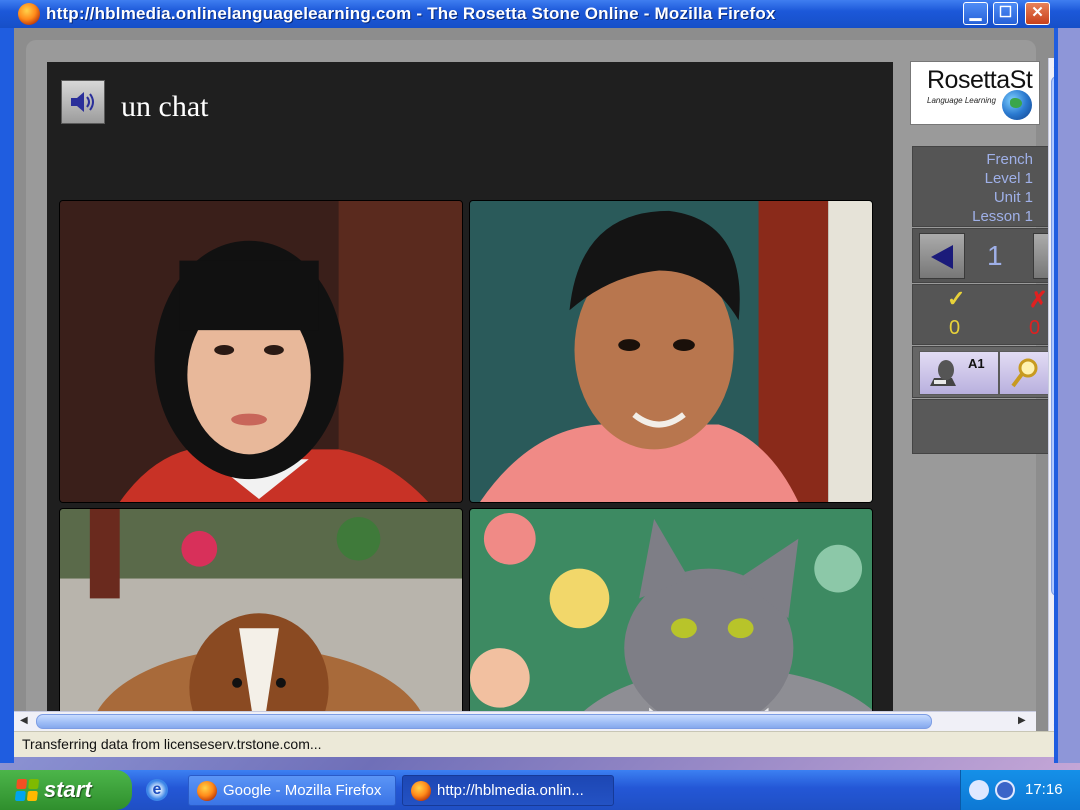 The width and height of the screenshot is (1080, 810). What do you see at coordinates (1008, 178) in the screenshot?
I see `level-label: Level 1` at bounding box center [1008, 178].